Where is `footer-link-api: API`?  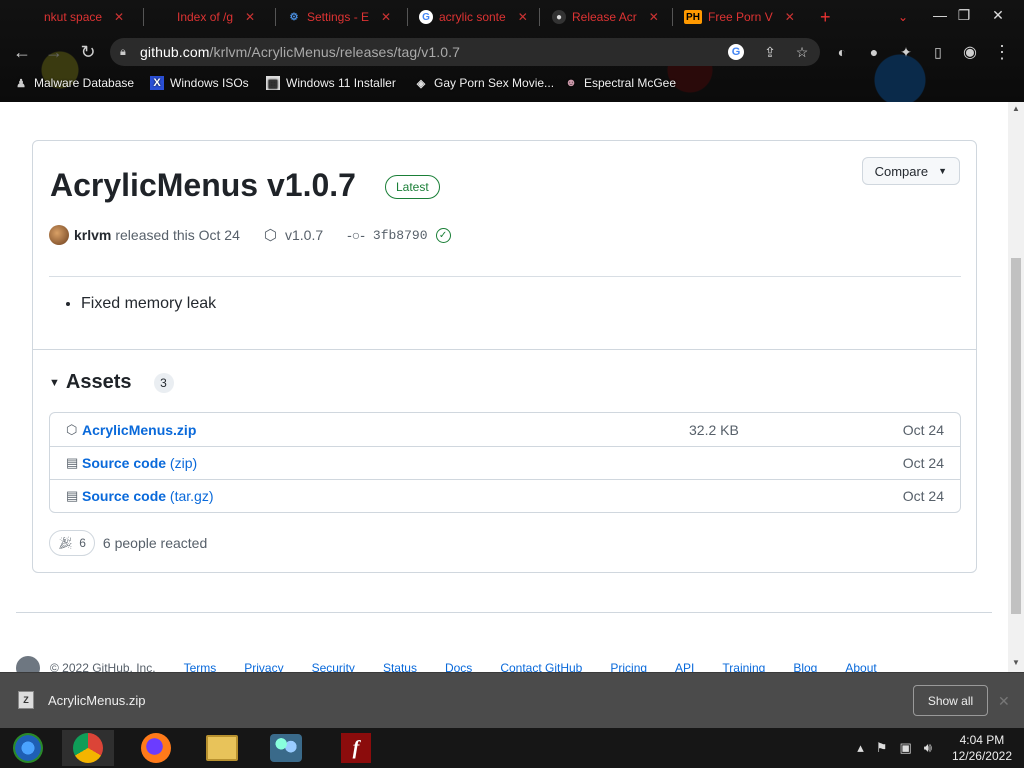 footer-link-api: API is located at coordinates (684, 666).